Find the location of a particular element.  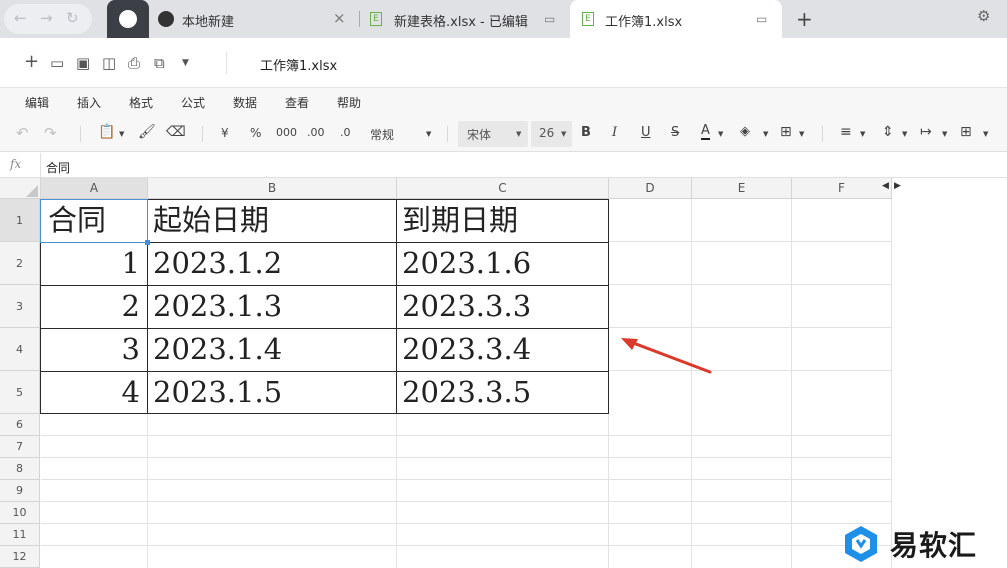

merge-cells-icon: ⊞ is located at coordinates (966, 132).